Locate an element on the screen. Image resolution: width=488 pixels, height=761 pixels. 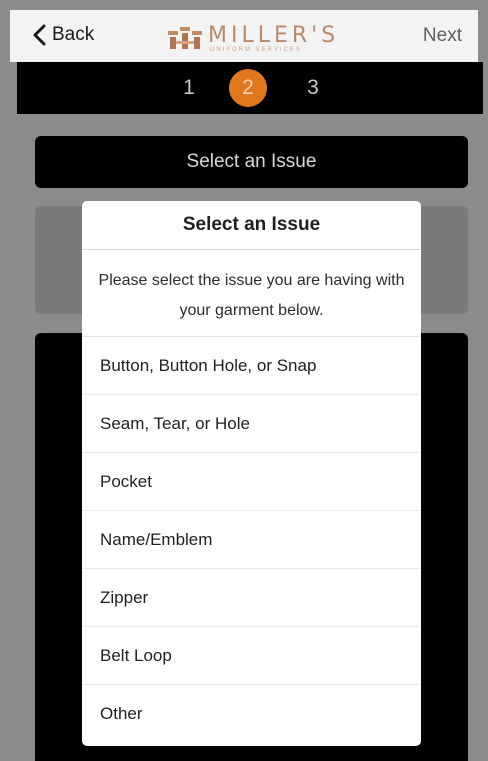
navigation-bar: Back MILLER'S UNIFORM SERVICES Next is located at coordinates (244, 36).